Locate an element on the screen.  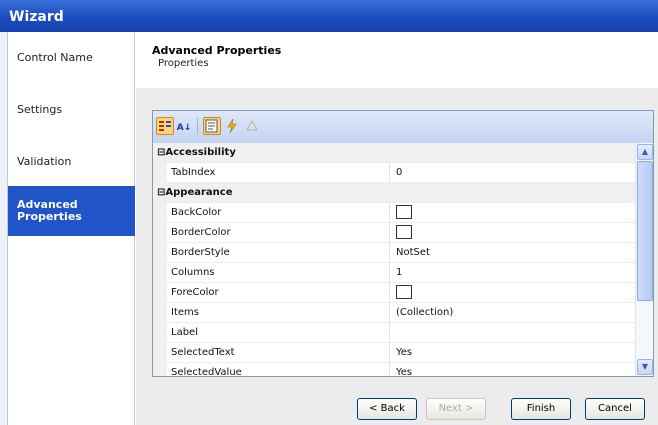
toolbar-separator is located at coordinates (197, 126).